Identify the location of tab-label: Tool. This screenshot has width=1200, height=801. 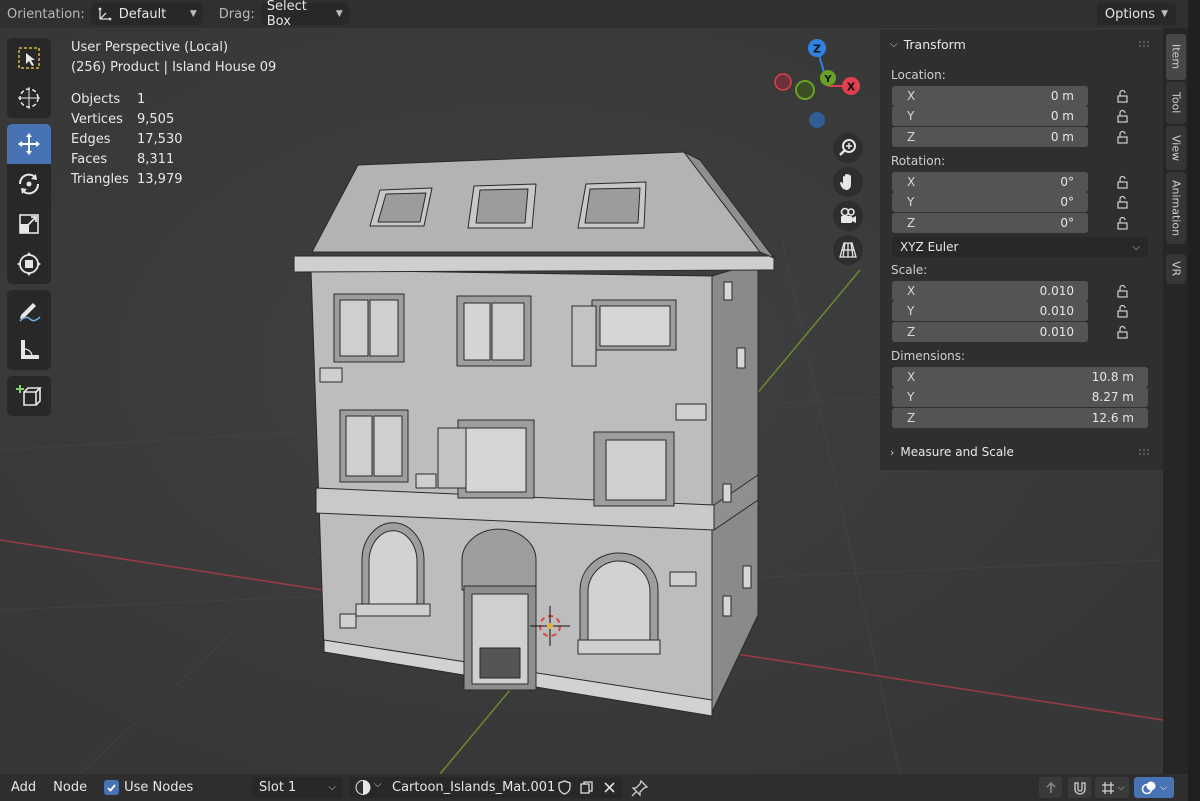
(1176, 103).